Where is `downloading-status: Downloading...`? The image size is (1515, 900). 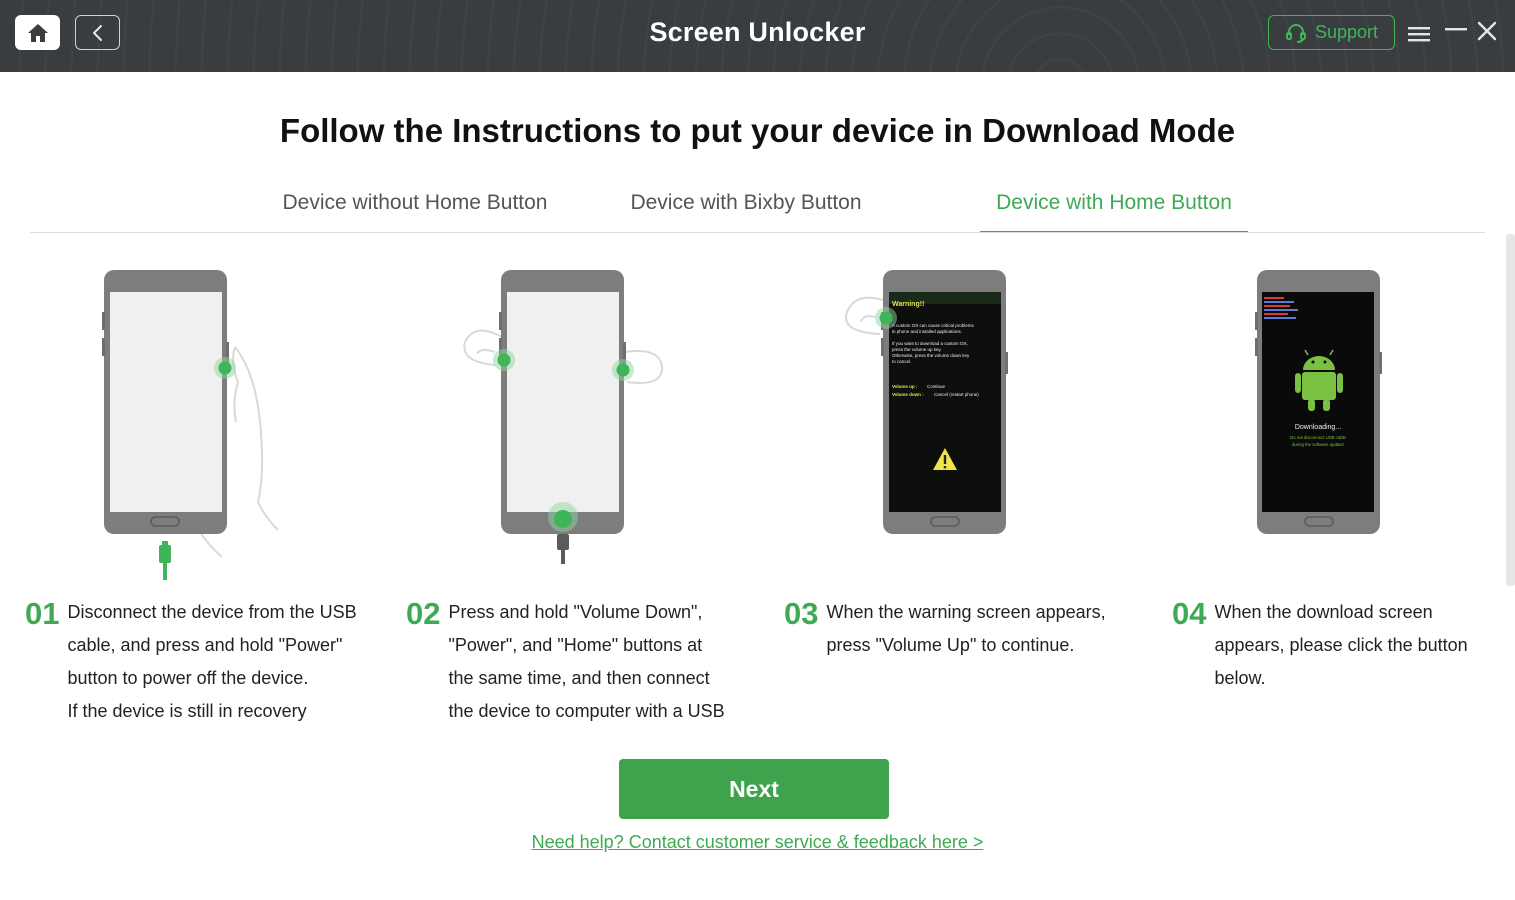
downloading-status: Downloading... is located at coordinates (1318, 427).